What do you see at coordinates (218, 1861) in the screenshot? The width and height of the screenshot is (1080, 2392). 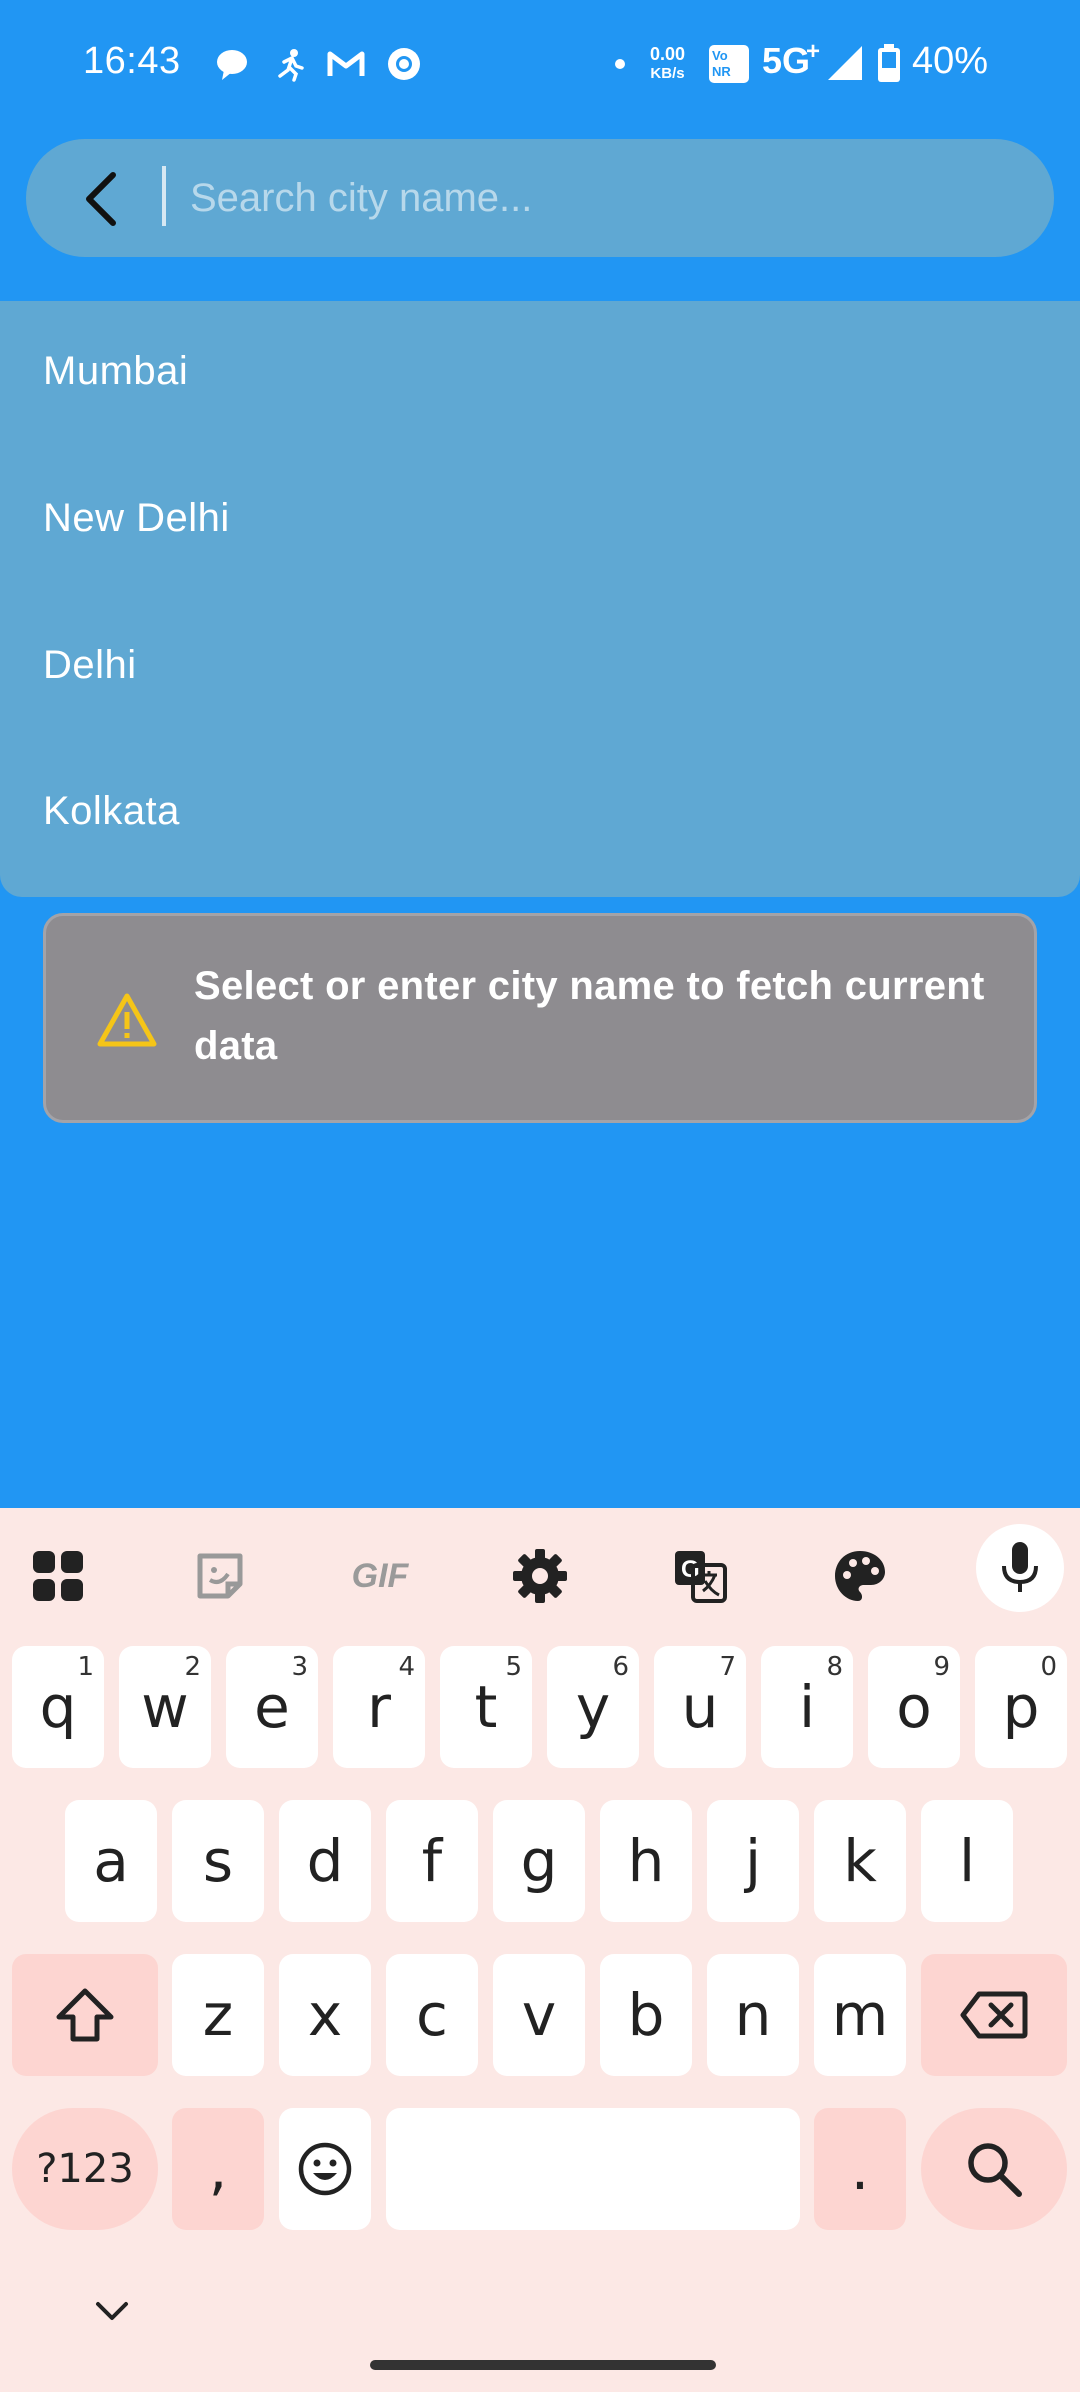 I see `key-s: s` at bounding box center [218, 1861].